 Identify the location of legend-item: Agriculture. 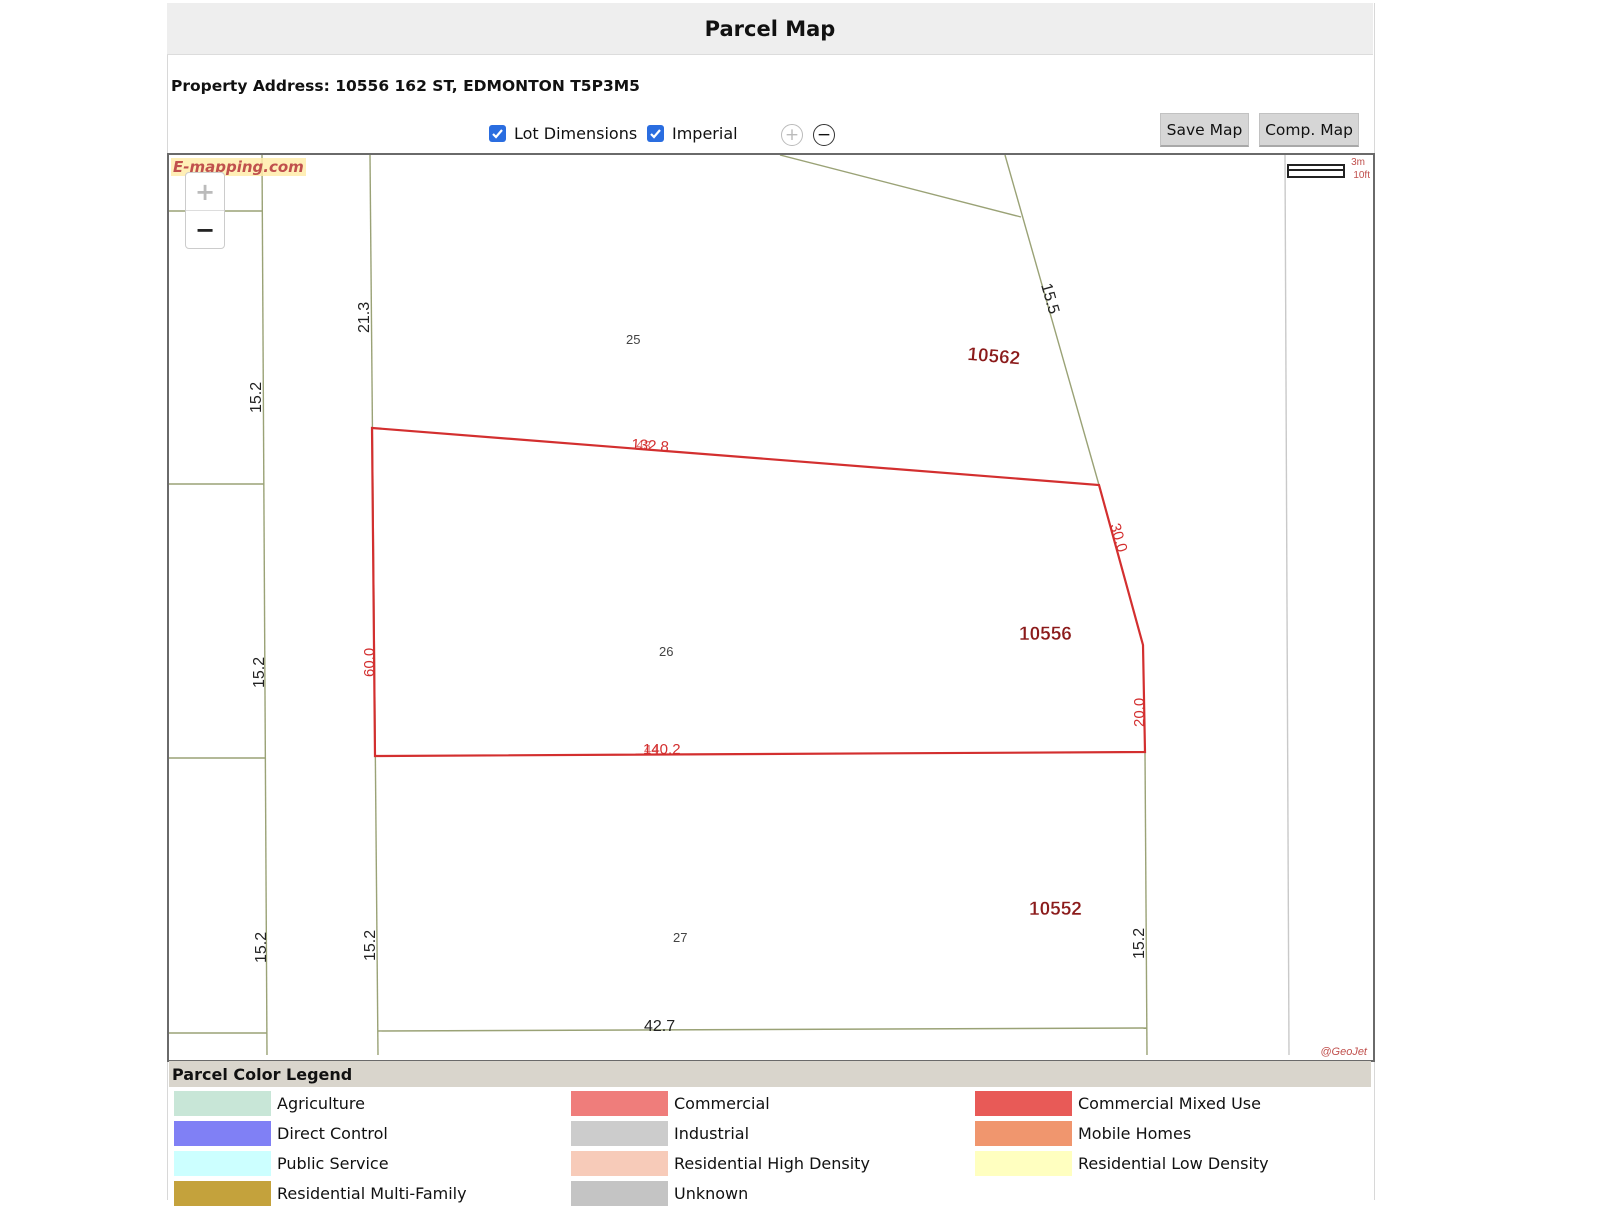
(269, 1103).